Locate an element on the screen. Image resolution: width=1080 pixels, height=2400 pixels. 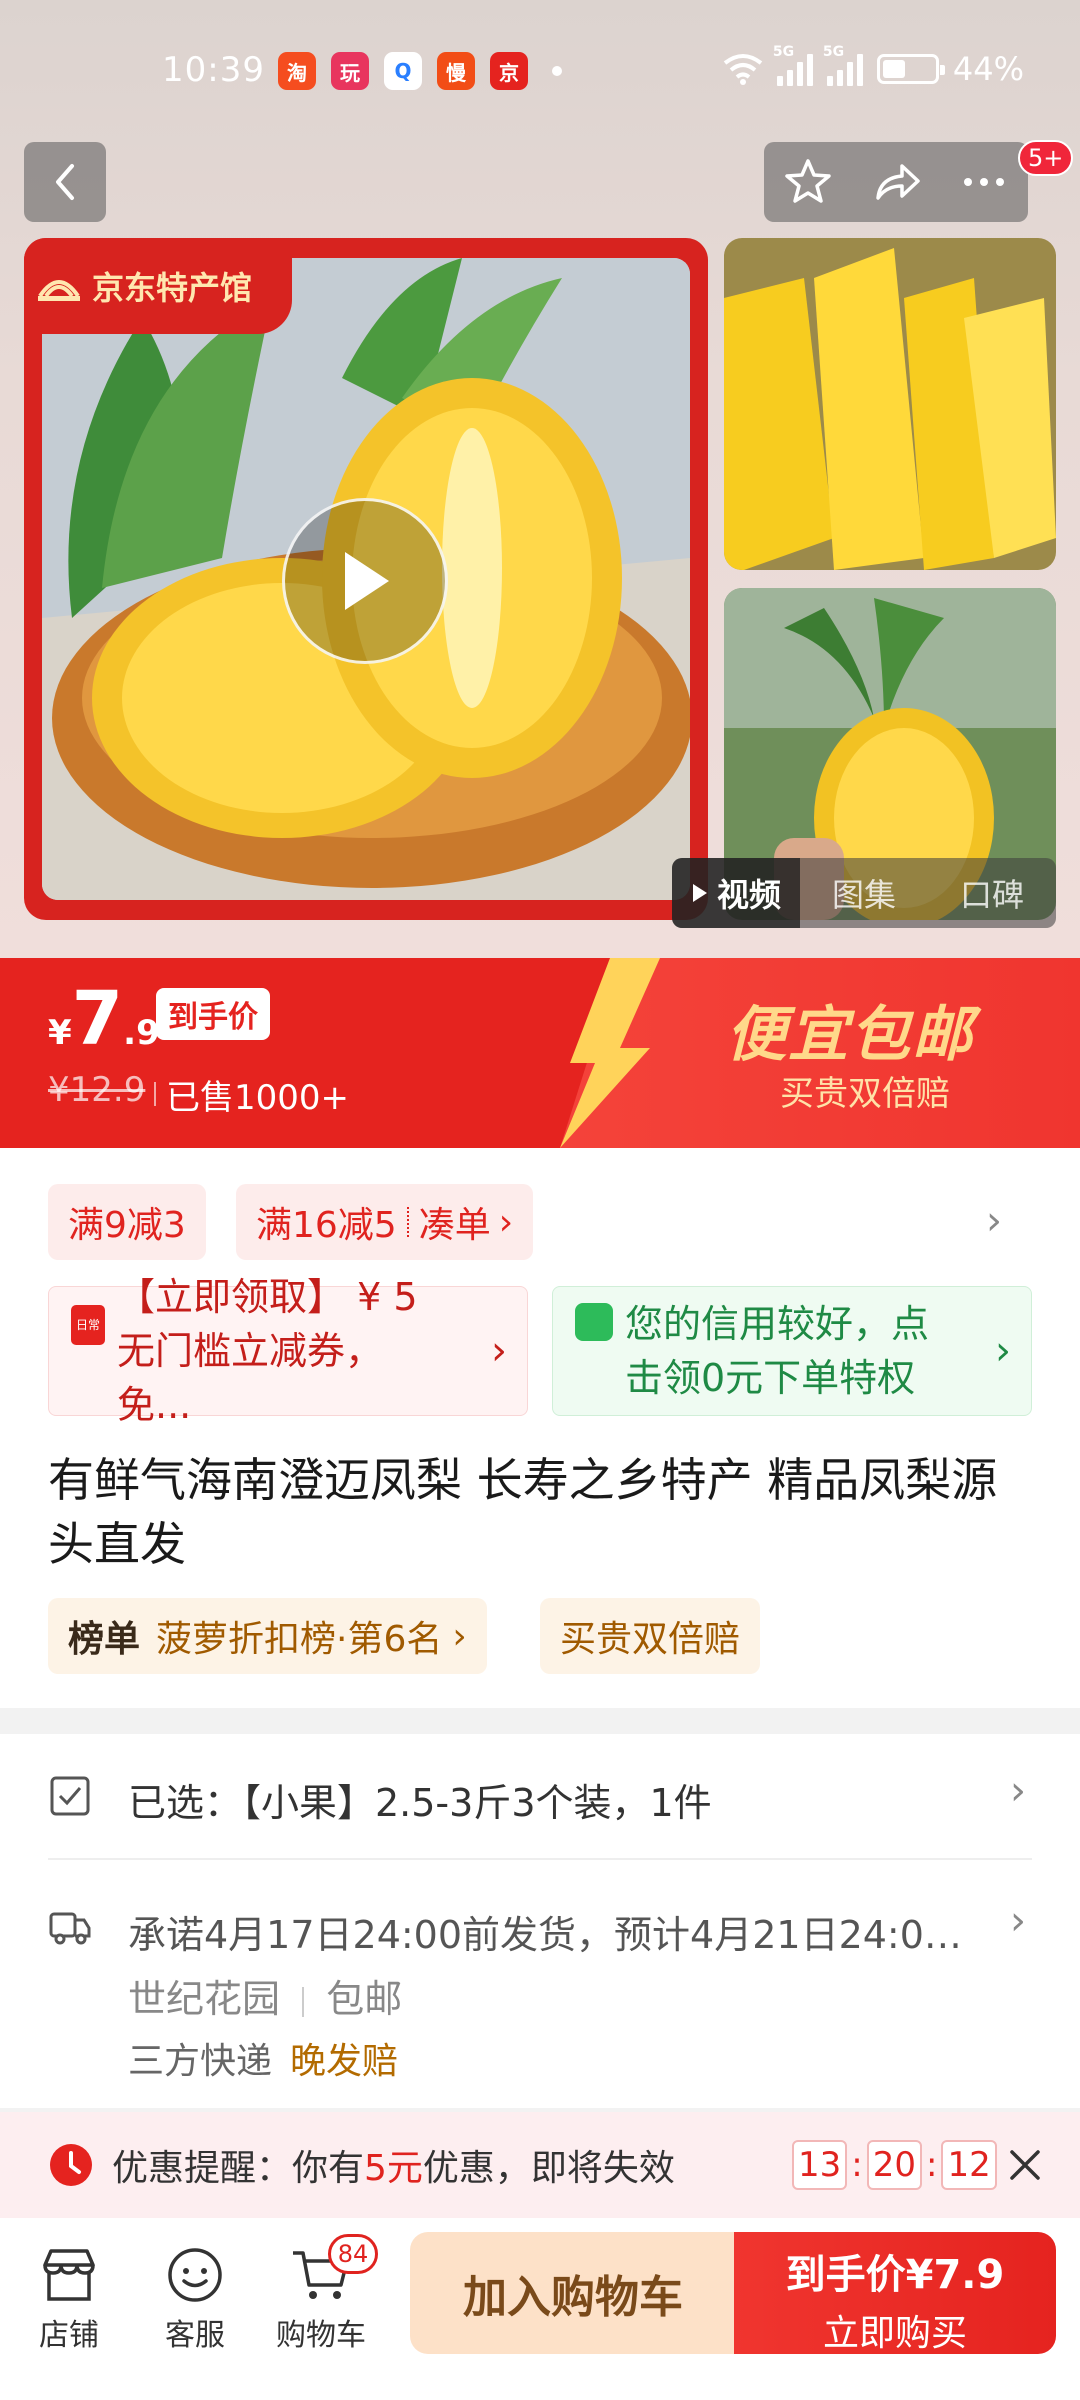
postage: 包邮 is located at coordinates (364, 1999).